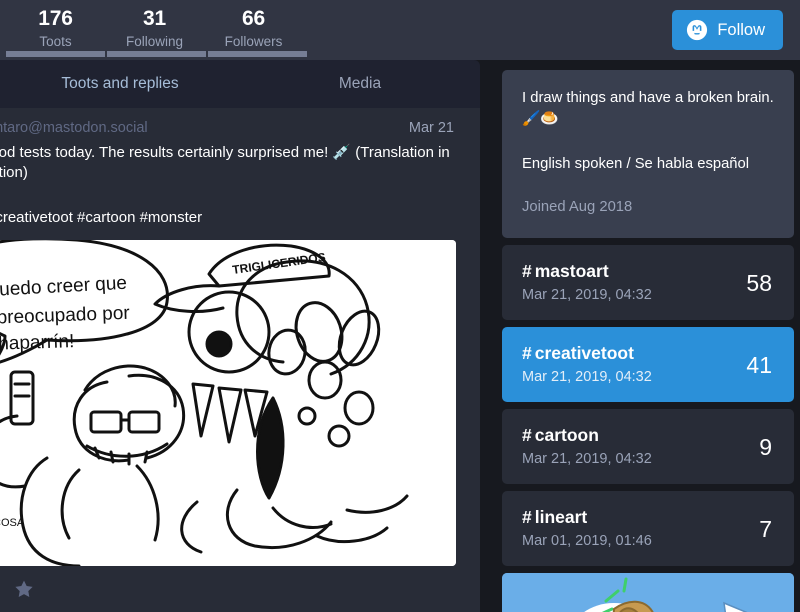 The width and height of the screenshot is (800, 612). What do you see at coordinates (648, 592) in the screenshot?
I see `sidebar-image-card` at bounding box center [648, 592].